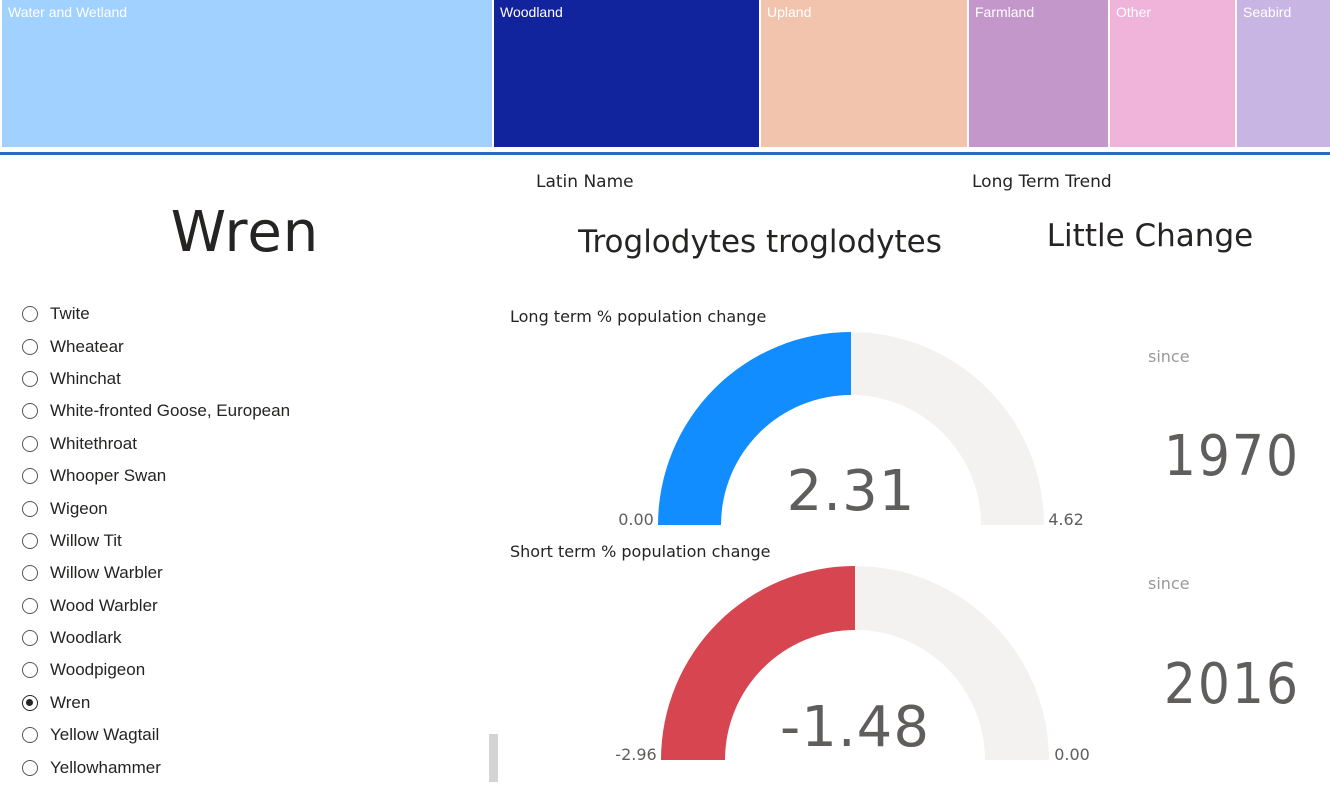 The height and width of the screenshot is (788, 1330). What do you see at coordinates (638, 316) in the screenshot?
I see `long-term-gauge-title: Long term % population change` at bounding box center [638, 316].